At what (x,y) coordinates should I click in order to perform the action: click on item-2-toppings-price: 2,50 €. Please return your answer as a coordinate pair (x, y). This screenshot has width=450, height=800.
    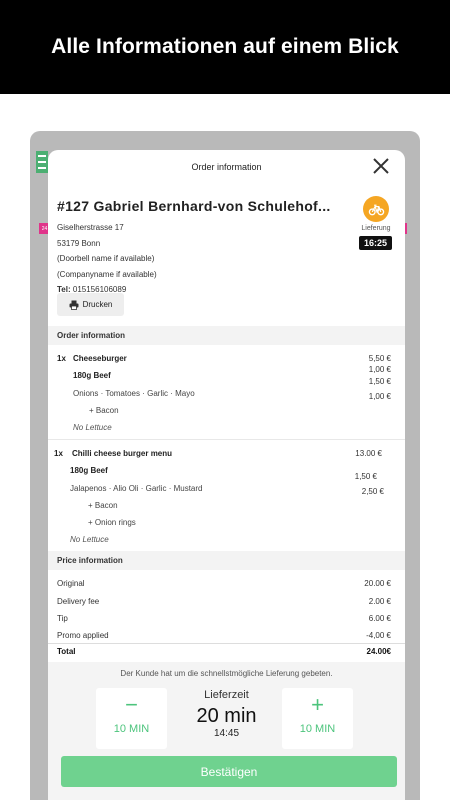
    Looking at the image, I should click on (372, 491).